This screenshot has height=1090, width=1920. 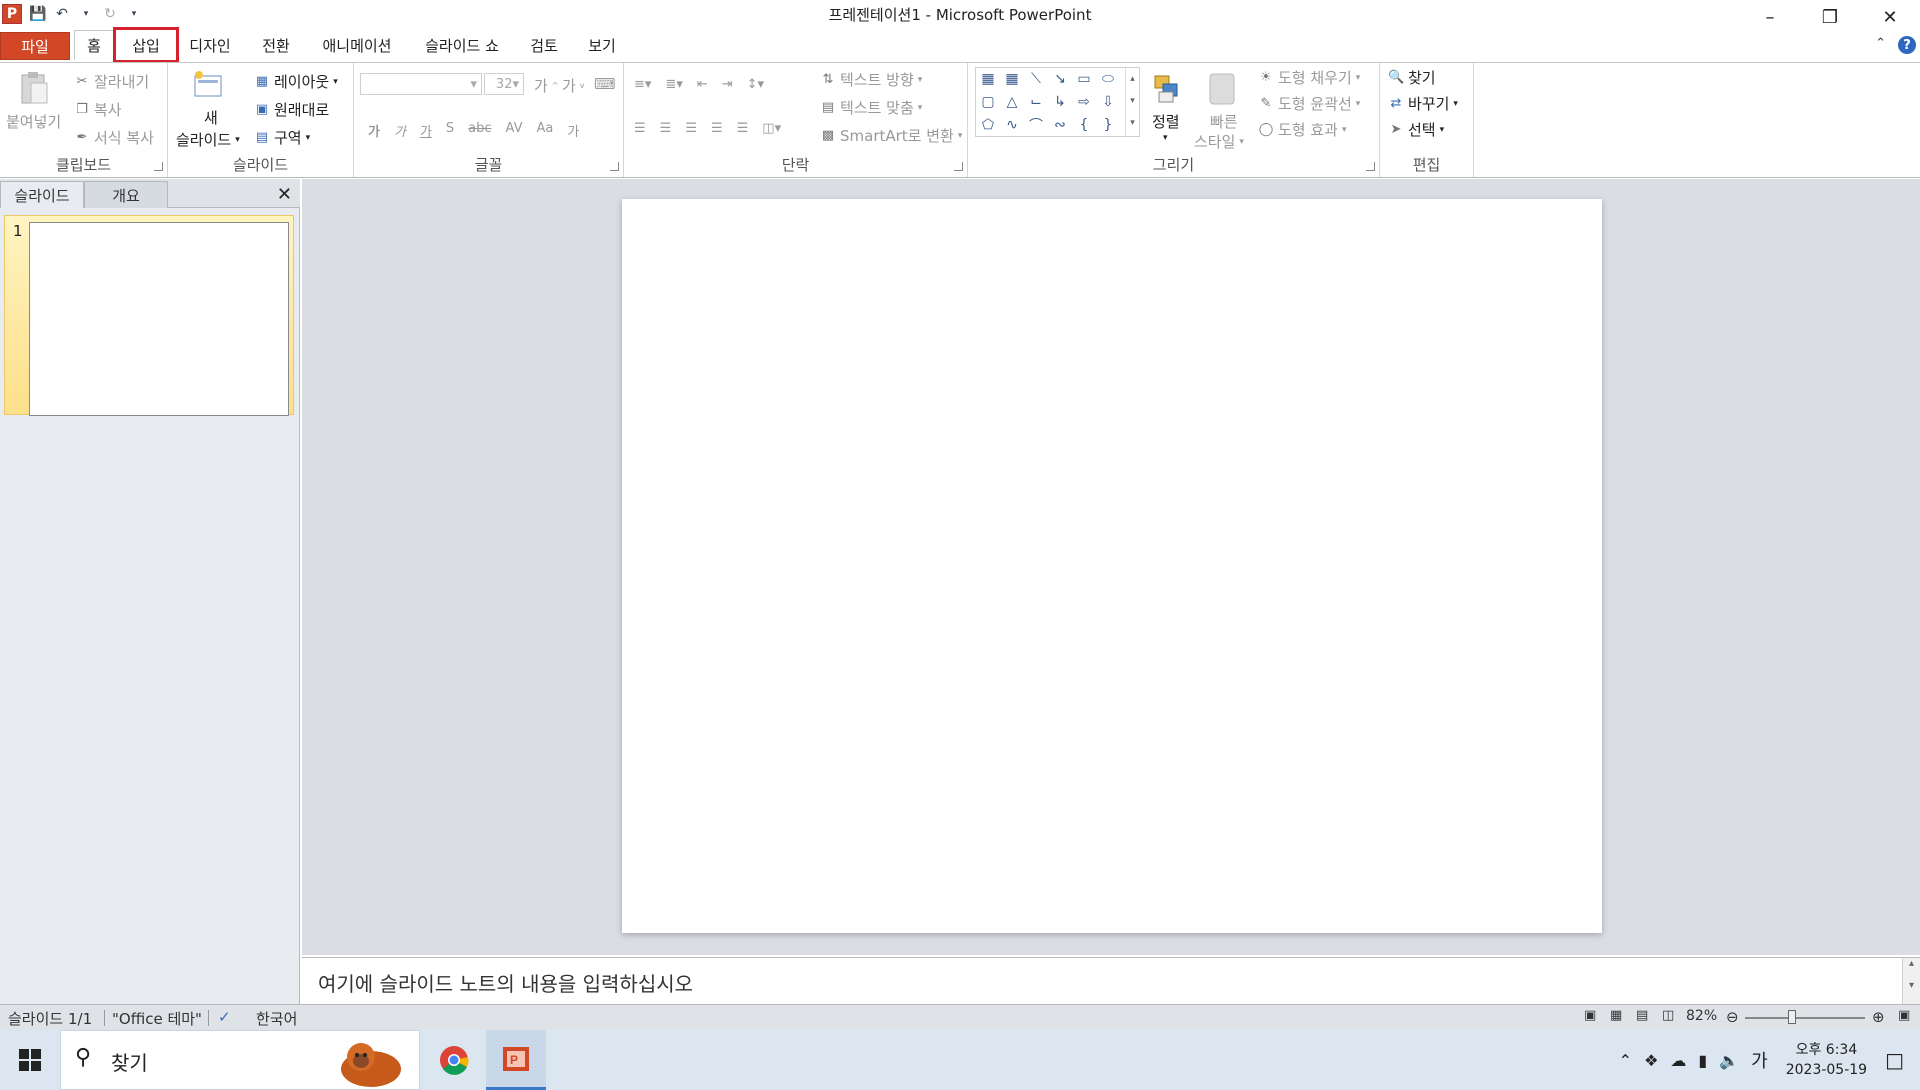 What do you see at coordinates (1309, 103) in the screenshot?
I see `shape-outline-button: ✎ 도형 윤곽선 ▾` at bounding box center [1309, 103].